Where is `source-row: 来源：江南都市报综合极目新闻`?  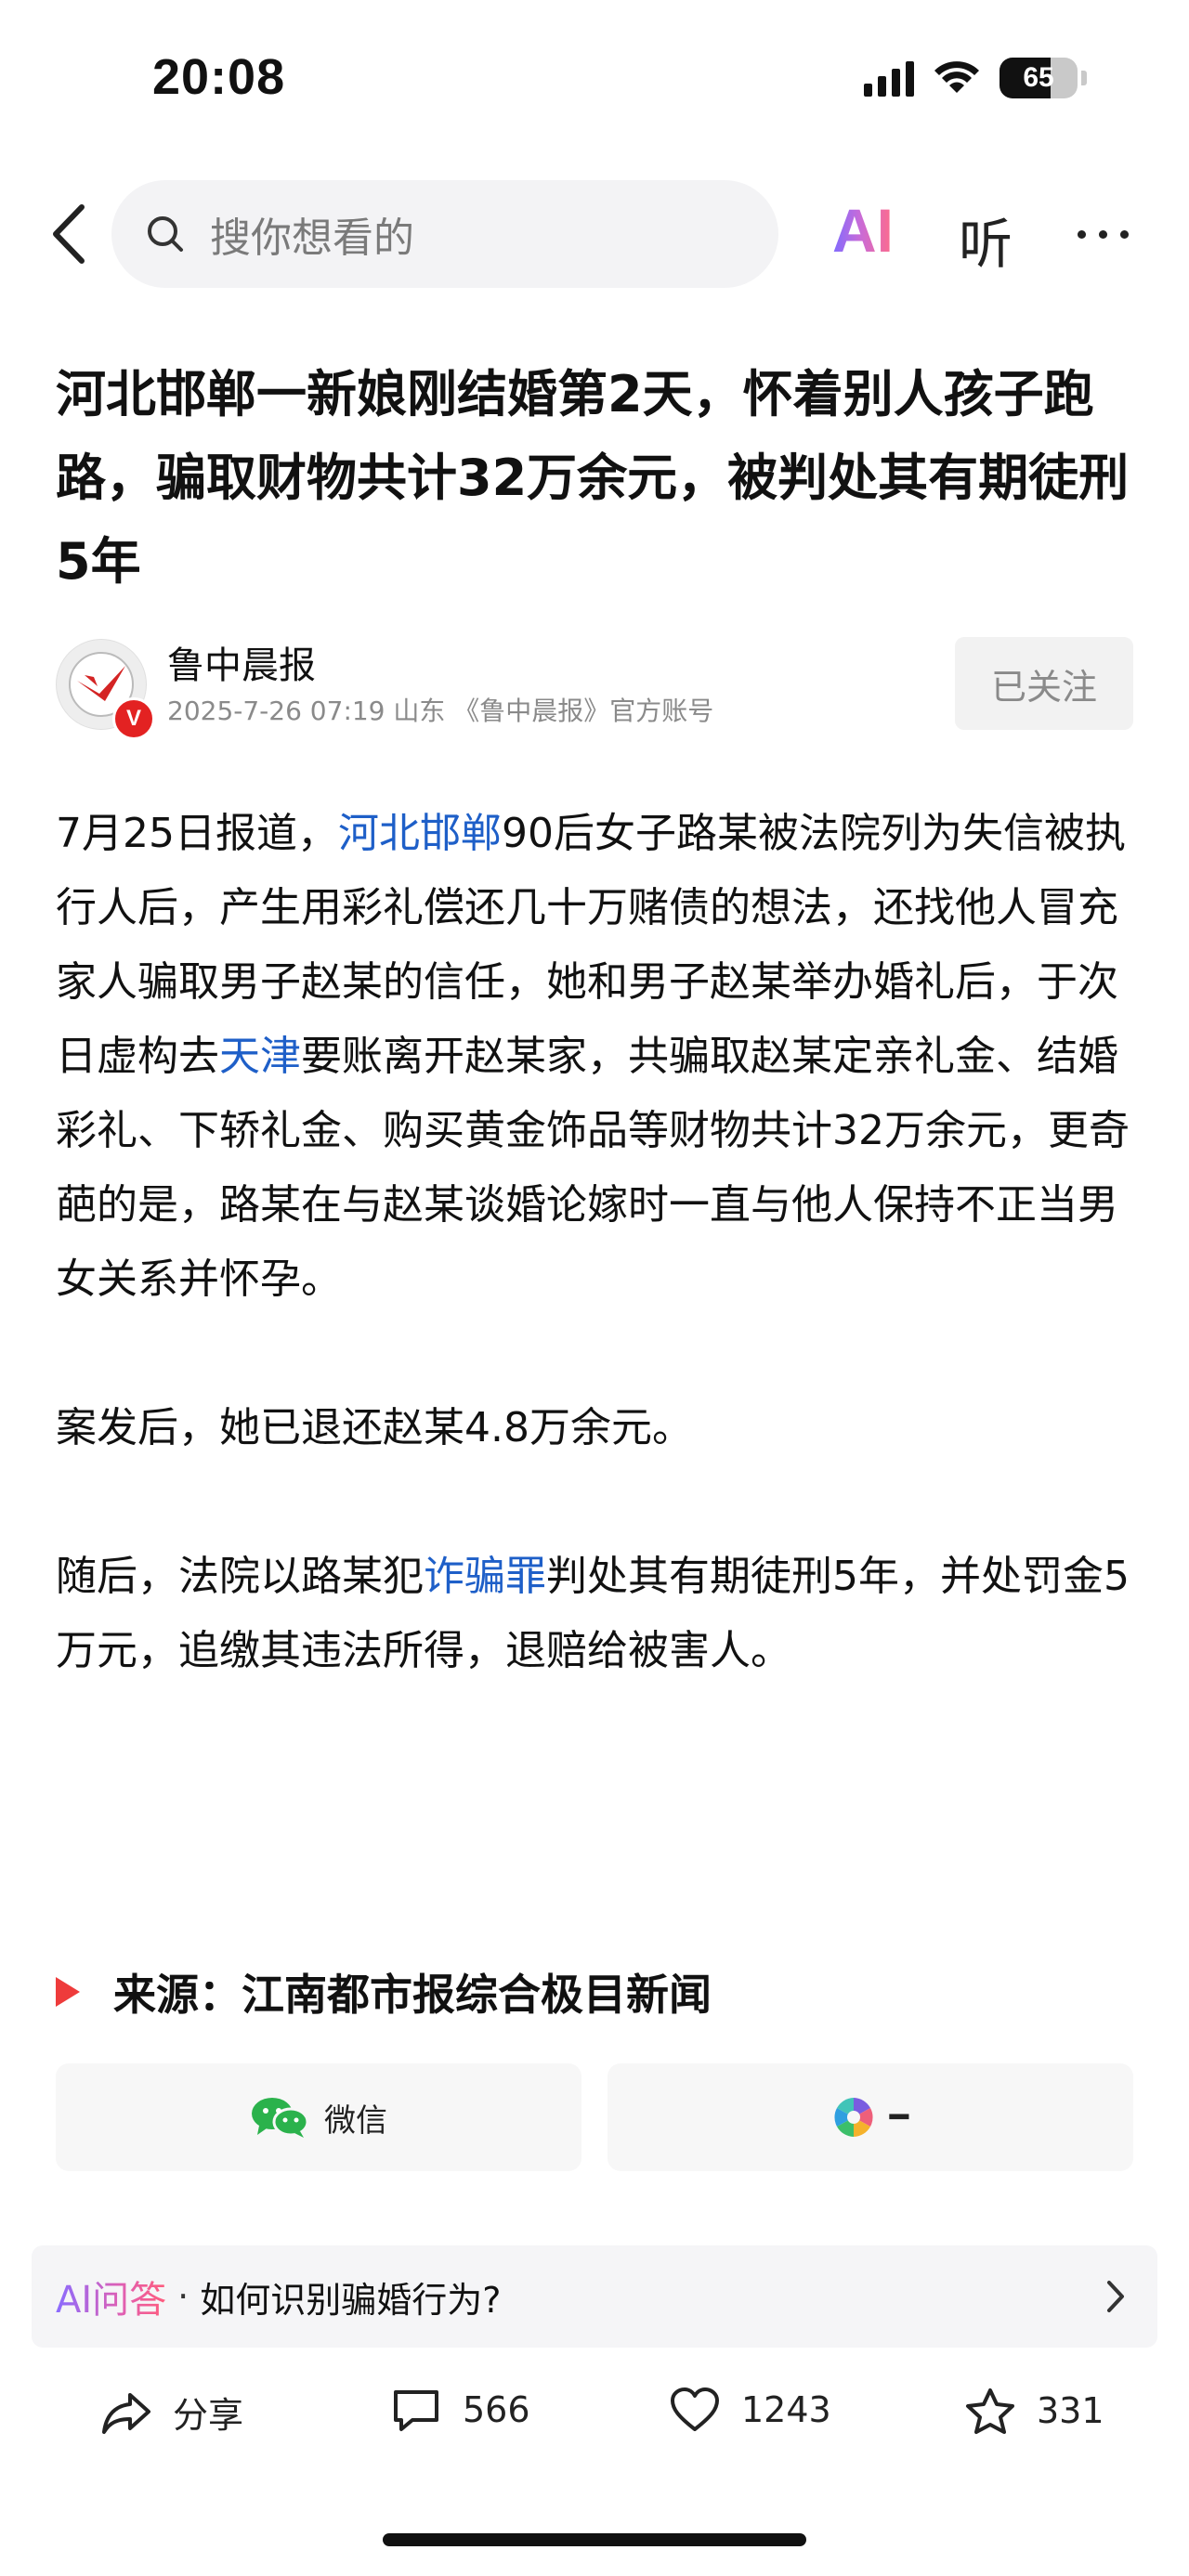
source-row: 来源：江南都市报综合极目新闻 is located at coordinates (384, 1991).